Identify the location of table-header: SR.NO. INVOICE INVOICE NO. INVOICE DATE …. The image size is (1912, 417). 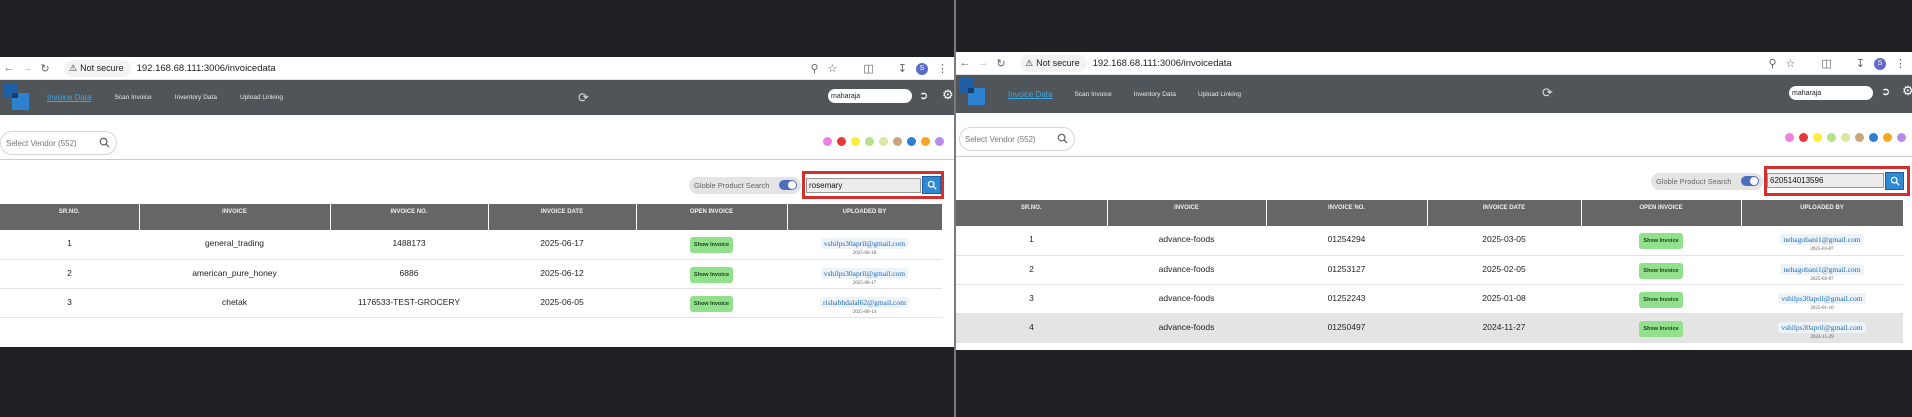
(471, 217).